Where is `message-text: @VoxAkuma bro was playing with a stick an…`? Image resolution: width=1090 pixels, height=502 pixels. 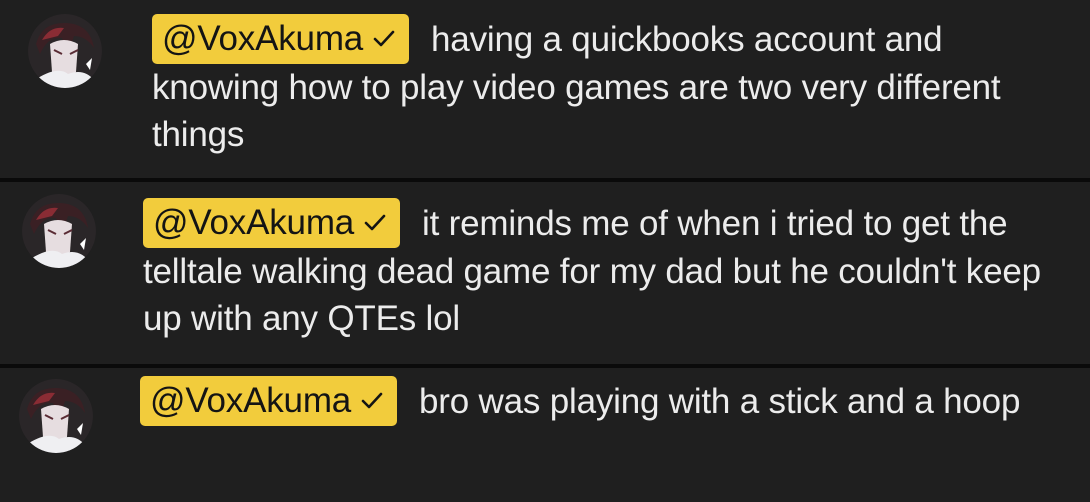 message-text: @VoxAkuma bro was playing with a stick an… is located at coordinates (607, 401).